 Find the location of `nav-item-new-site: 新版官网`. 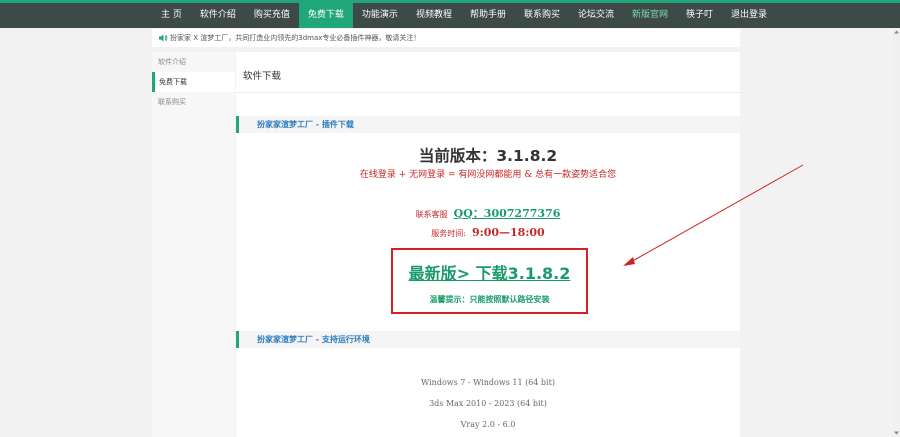

nav-item-new-site: 新版官网 is located at coordinates (650, 15).